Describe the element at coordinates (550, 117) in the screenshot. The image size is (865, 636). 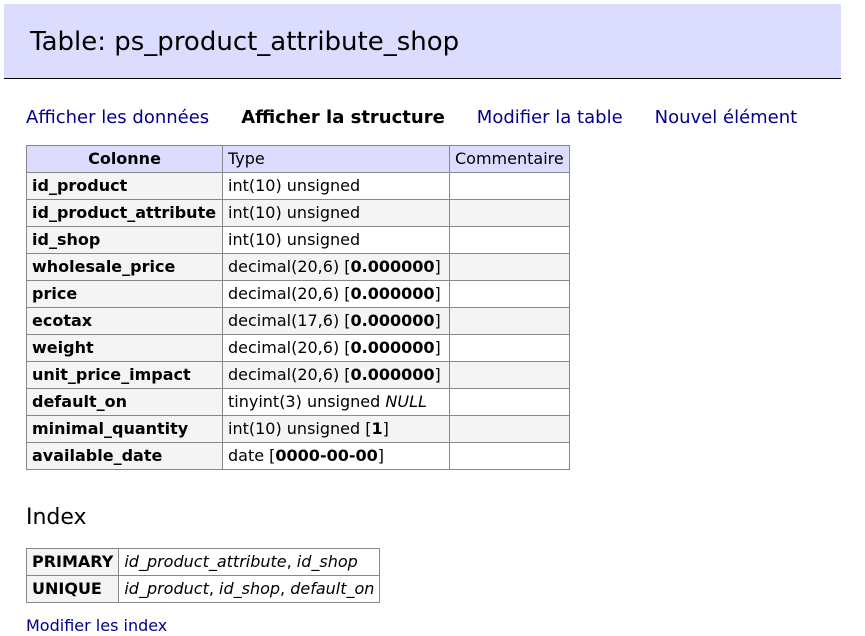
I see `alter-table-link: Modifier la table` at that location.